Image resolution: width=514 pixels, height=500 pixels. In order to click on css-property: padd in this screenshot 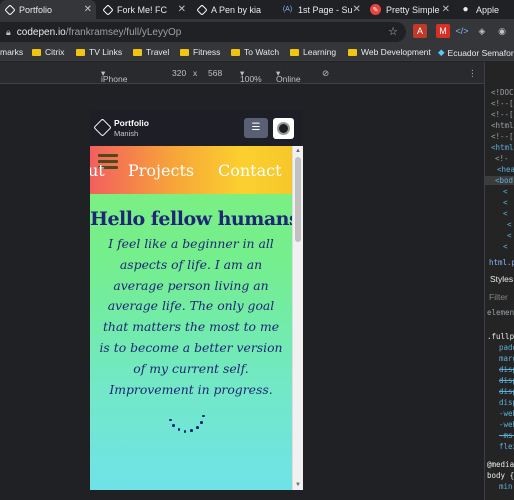, I will do `click(506, 347)`.